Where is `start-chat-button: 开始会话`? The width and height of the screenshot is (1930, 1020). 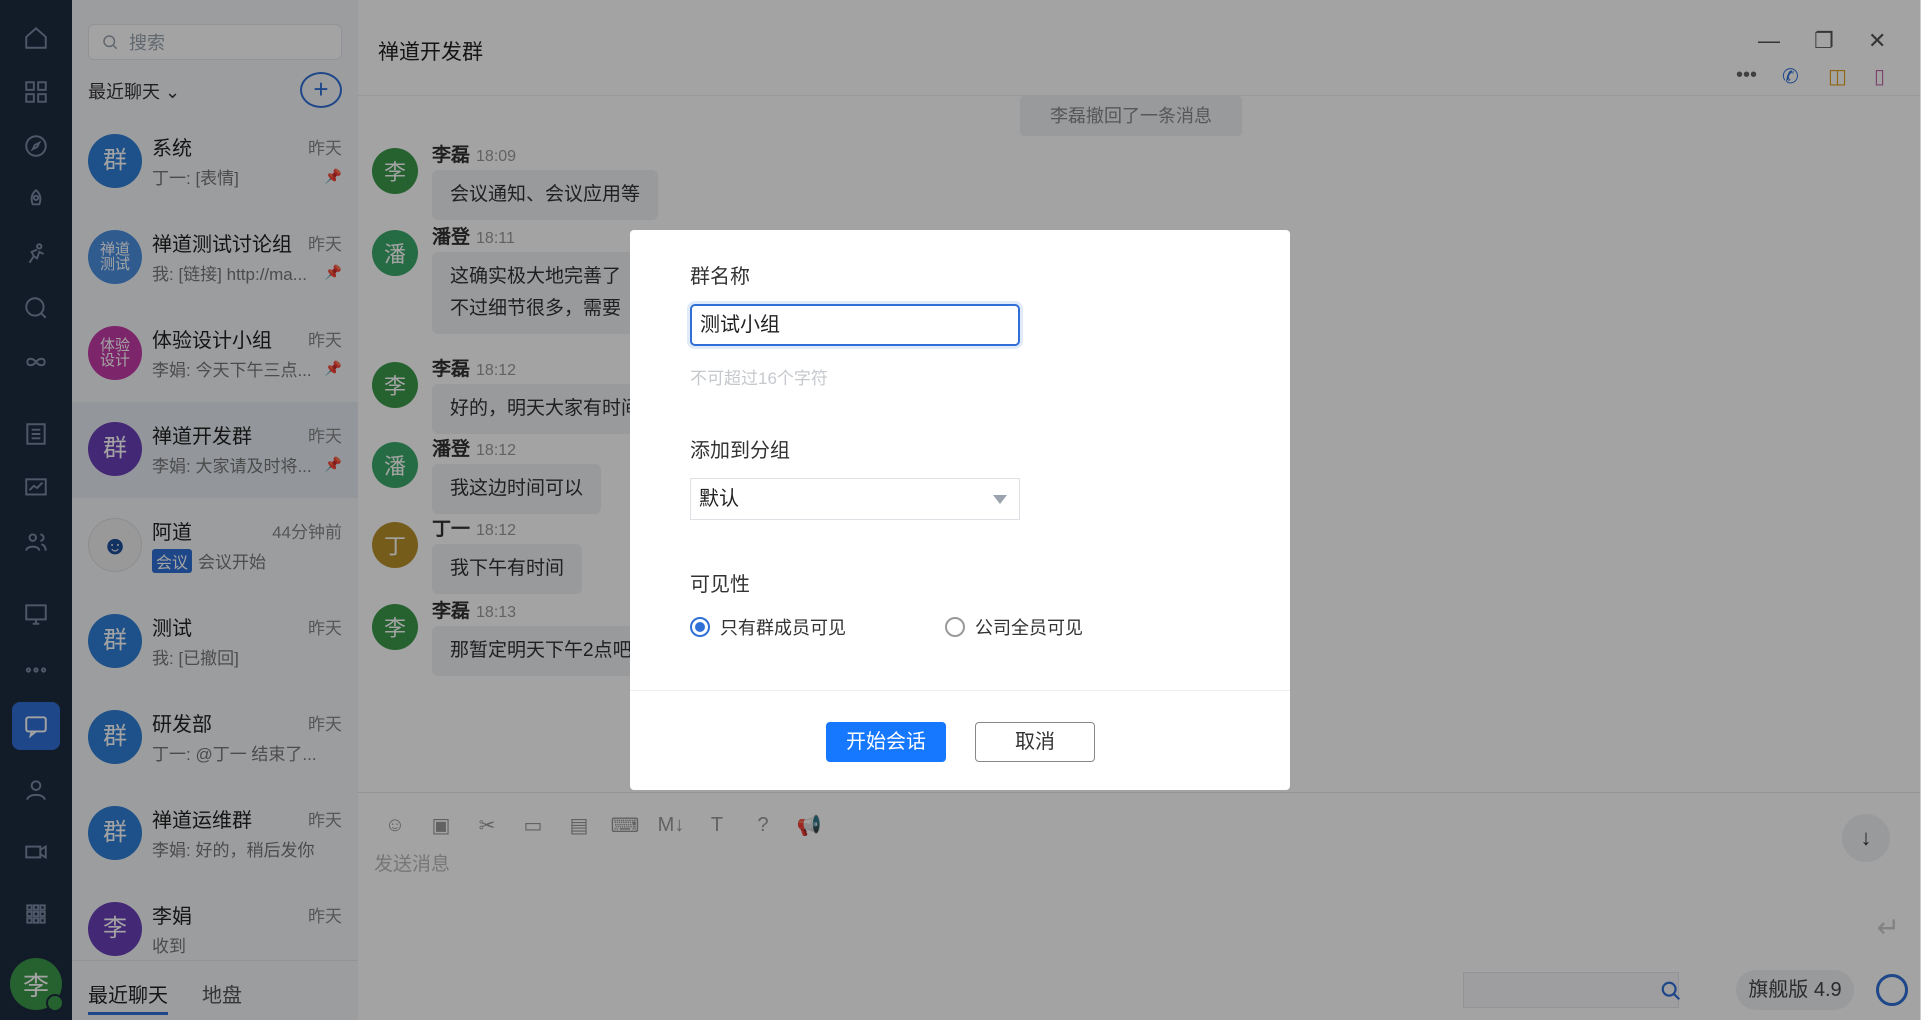
start-chat-button: 开始会话 is located at coordinates (886, 742).